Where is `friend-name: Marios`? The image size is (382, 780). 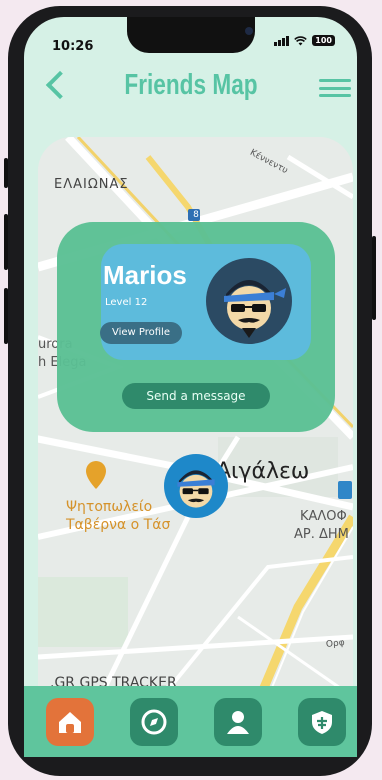
friend-name: Marios is located at coordinates (145, 275).